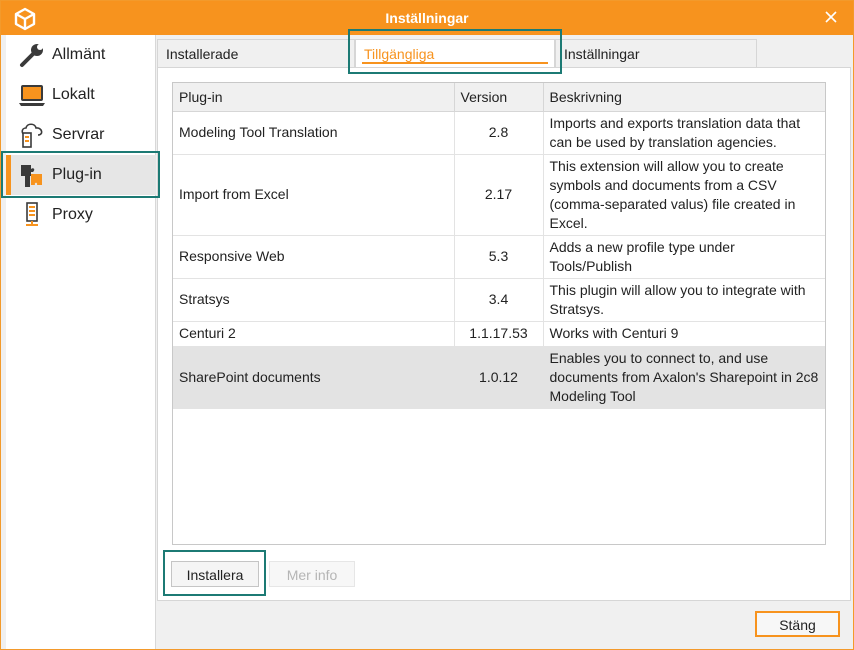  Describe the element at coordinates (214, 573) in the screenshot. I see `install-highlight-box` at that location.